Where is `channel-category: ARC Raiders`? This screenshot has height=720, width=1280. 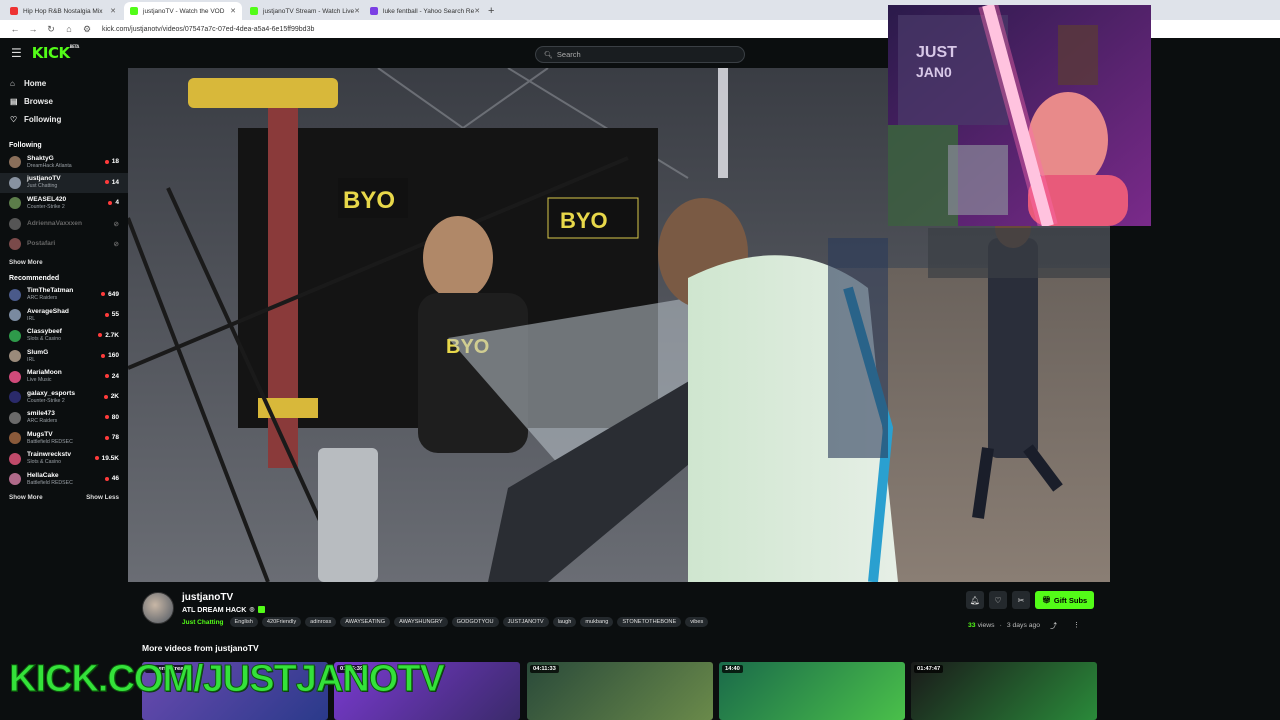 channel-category: ARC Raiders is located at coordinates (42, 298).